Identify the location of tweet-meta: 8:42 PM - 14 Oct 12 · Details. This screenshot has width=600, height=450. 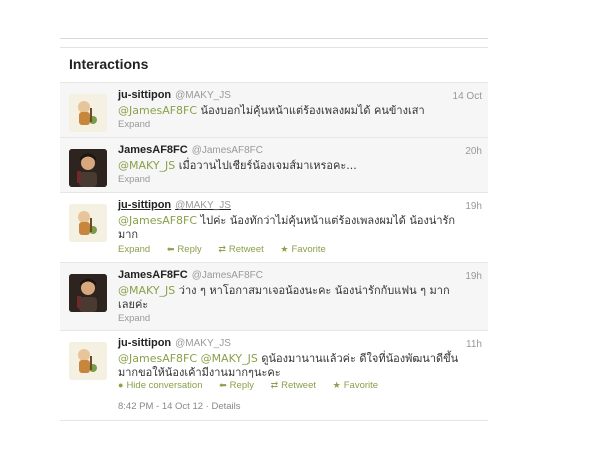
(179, 406).